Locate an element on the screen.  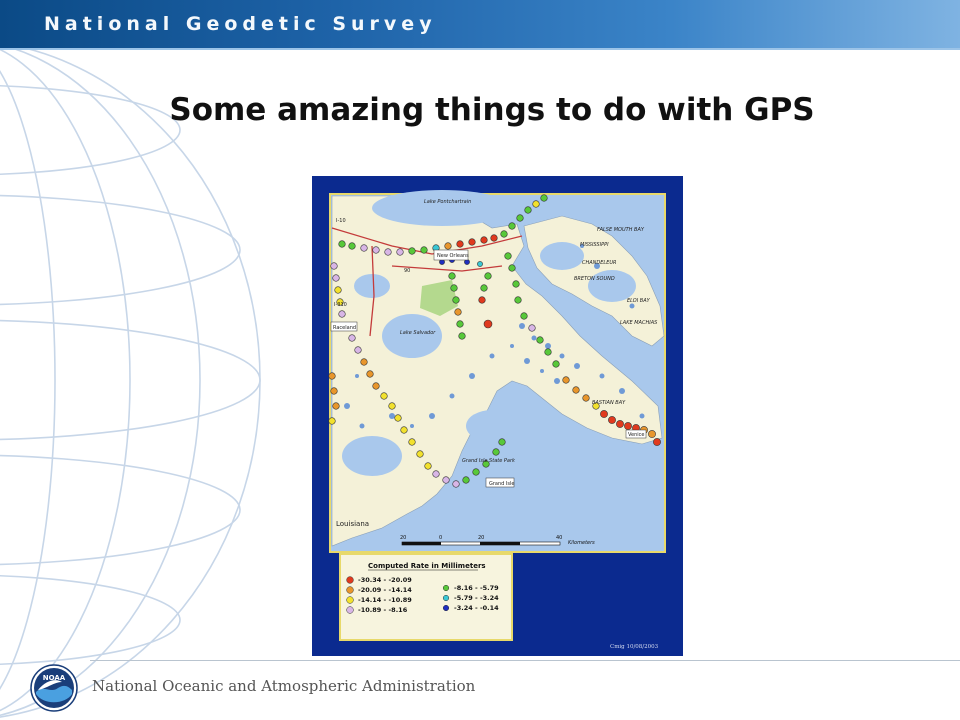
noaa-logo: NOAA is located at coordinates (54, 688).